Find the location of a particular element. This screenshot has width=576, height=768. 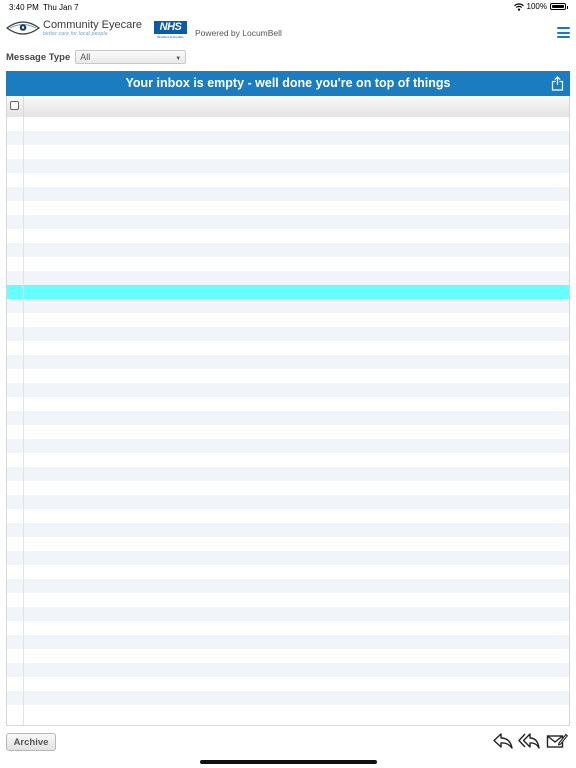

status-time: 3:40 PM is located at coordinates (24, 7).